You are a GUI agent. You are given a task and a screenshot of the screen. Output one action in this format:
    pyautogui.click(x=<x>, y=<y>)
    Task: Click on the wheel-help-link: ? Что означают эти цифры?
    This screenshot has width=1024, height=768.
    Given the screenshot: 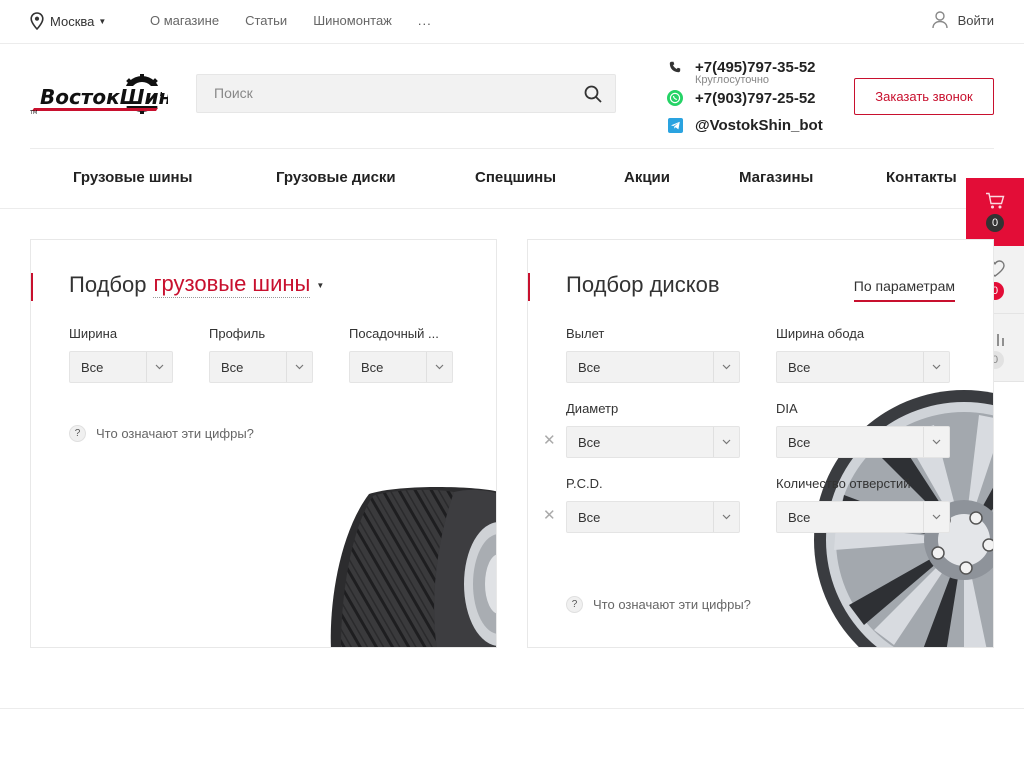 What is the action you would take?
    pyautogui.click(x=658, y=604)
    